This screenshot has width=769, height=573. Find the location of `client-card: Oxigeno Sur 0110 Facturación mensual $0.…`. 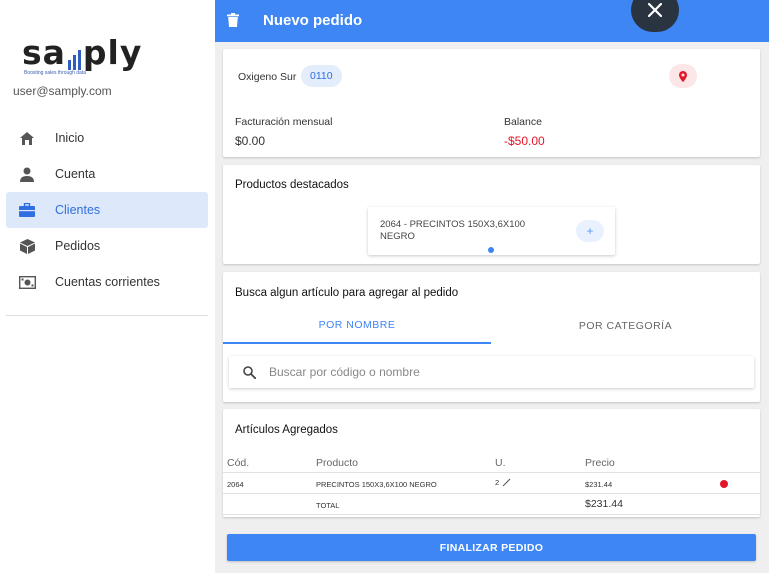

client-card: Oxigeno Sur 0110 Facturación mensual $0.… is located at coordinates (491, 103).